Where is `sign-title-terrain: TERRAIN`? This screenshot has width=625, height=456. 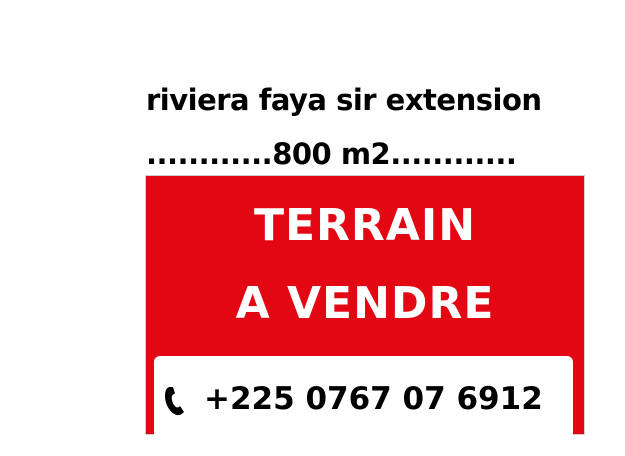 sign-title-terrain: TERRAIN is located at coordinates (365, 225).